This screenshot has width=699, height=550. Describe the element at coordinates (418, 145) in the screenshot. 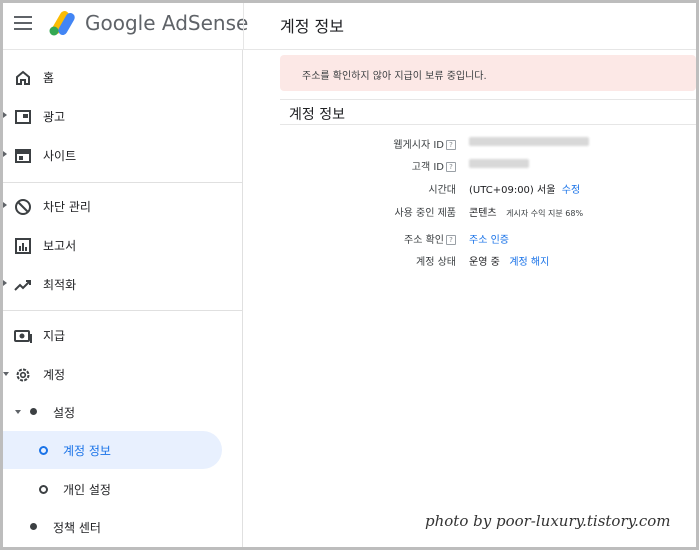

I see `publisher-id-label: 웹게시자 ID` at that location.